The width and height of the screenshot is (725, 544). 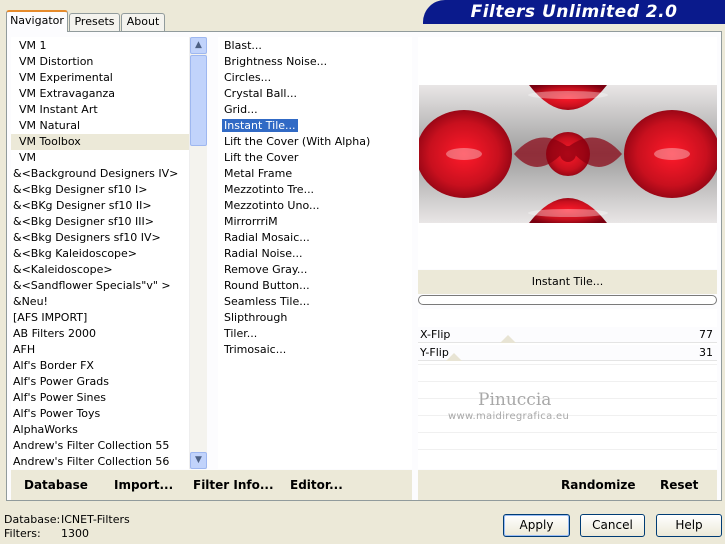 What do you see at coordinates (317, 318) in the screenshot?
I see `filter-item: Slipthrough` at bounding box center [317, 318].